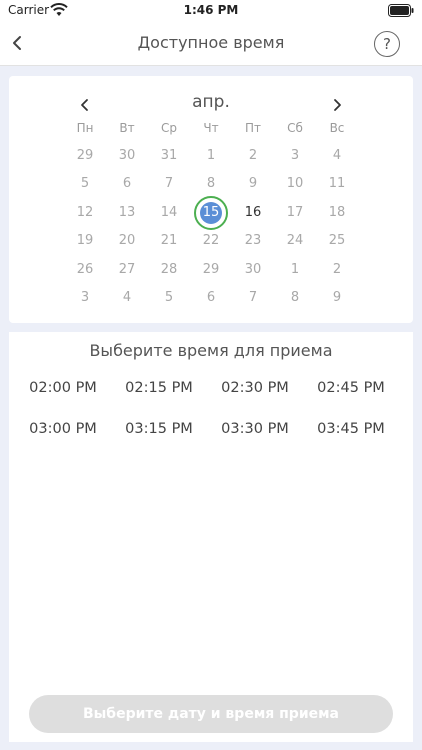 The height and width of the screenshot is (750, 422). I want to click on status-time: 1:46 PM, so click(211, 10).